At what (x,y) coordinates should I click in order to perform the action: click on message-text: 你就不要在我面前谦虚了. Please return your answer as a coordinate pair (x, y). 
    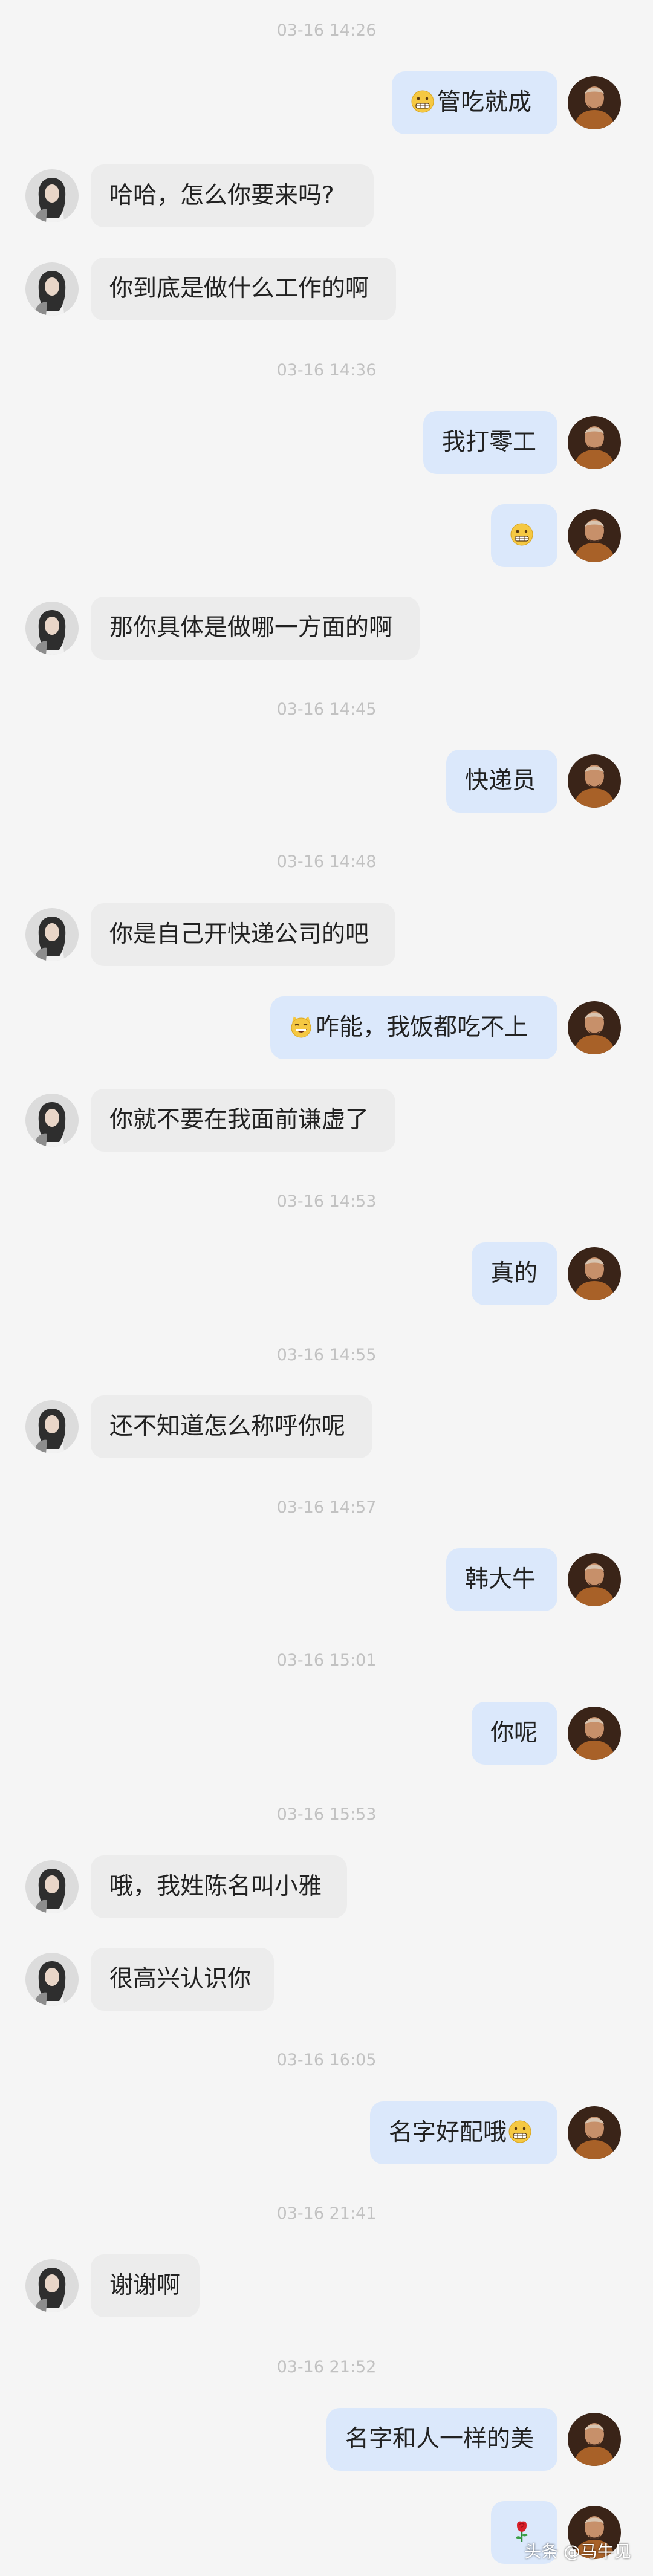
    Looking at the image, I should click on (239, 1120).